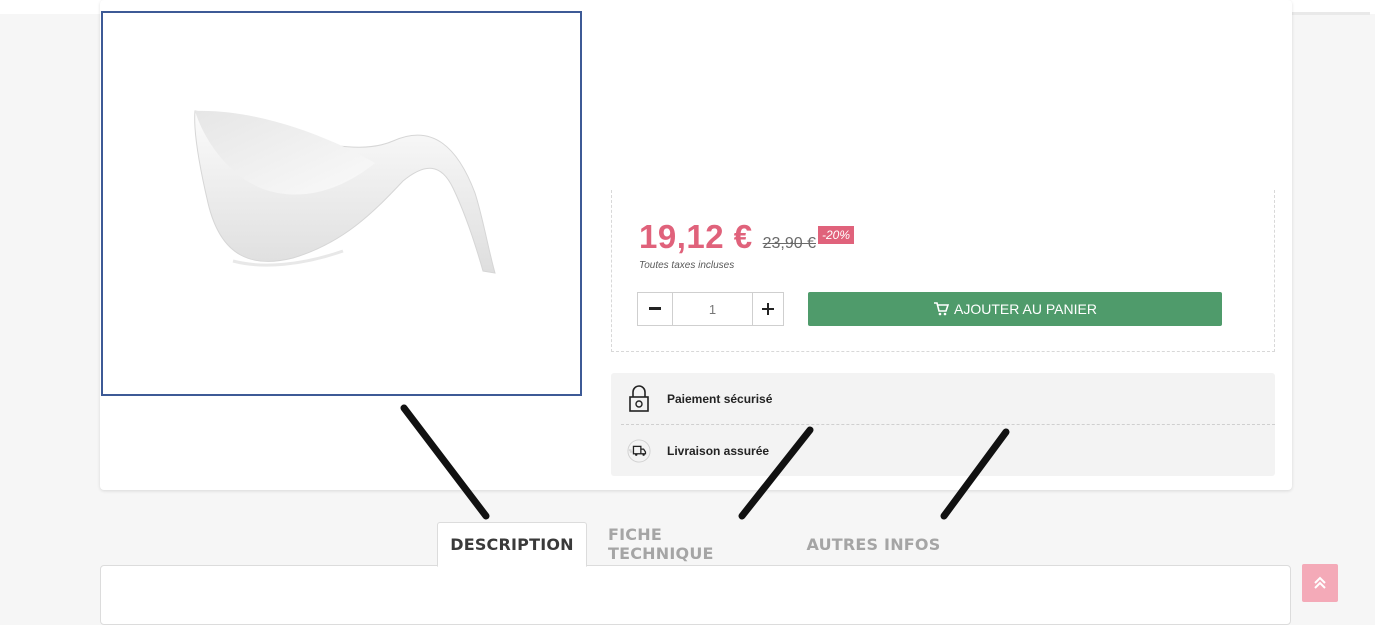  Describe the element at coordinates (767, 309) in the screenshot. I see `plus-icon` at that location.